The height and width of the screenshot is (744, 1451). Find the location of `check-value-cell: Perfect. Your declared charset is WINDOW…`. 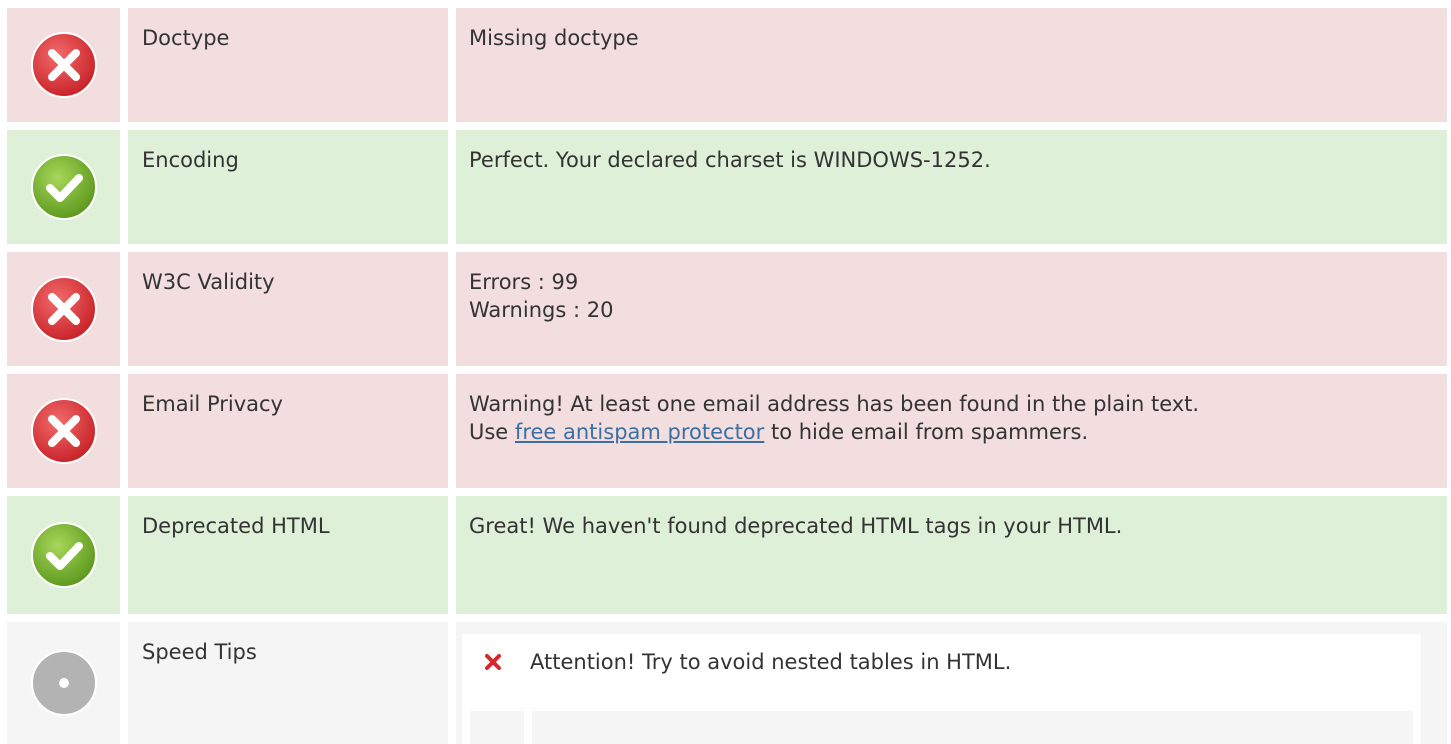

check-value-cell: Perfect. Your declared charset is WINDOW… is located at coordinates (951, 187).